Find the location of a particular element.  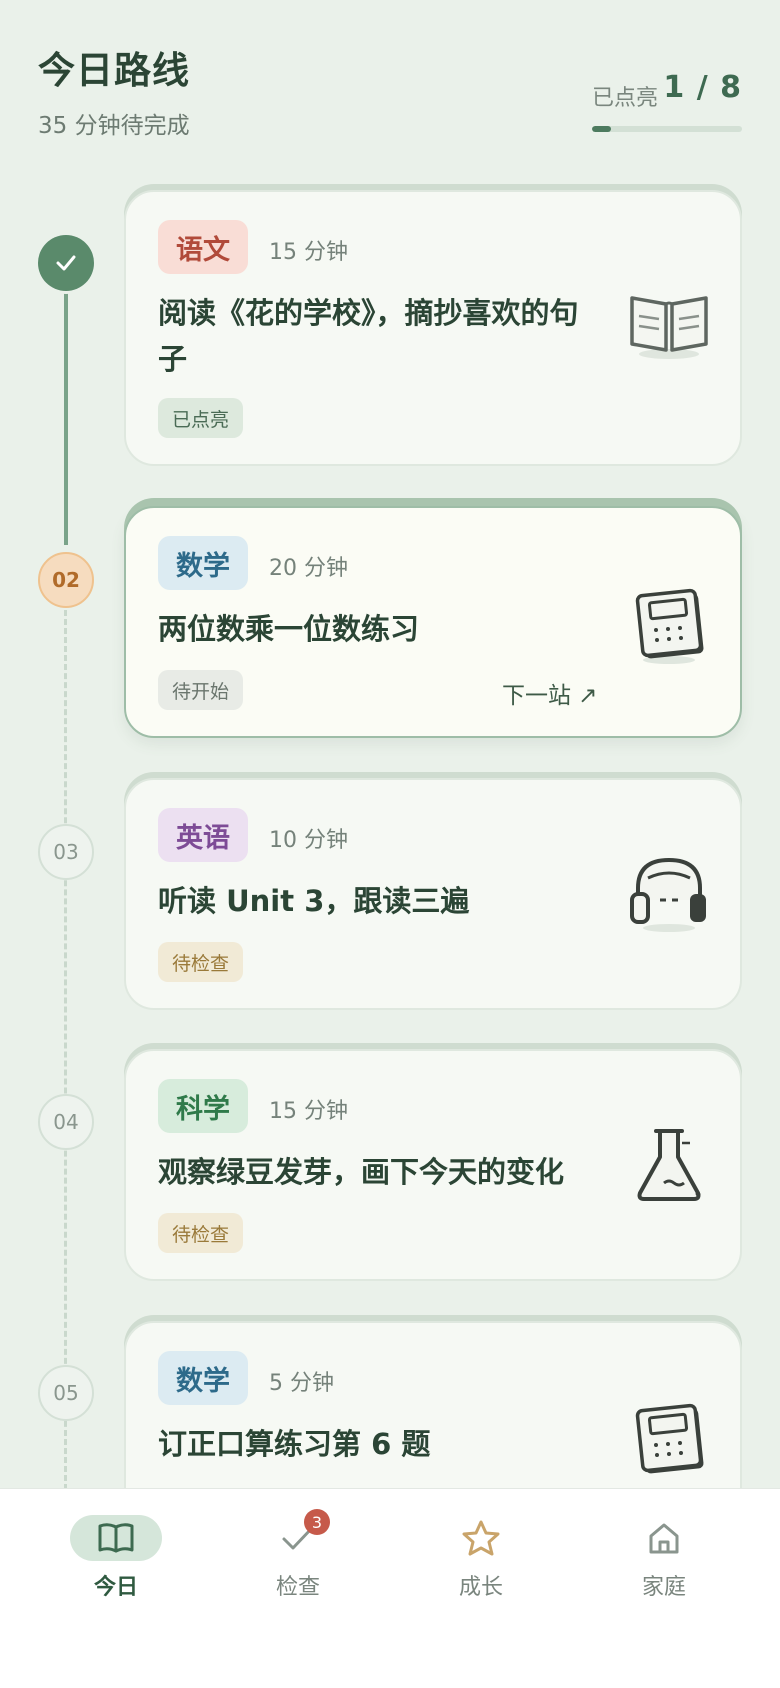

flask-icon is located at coordinates (669, 1165).